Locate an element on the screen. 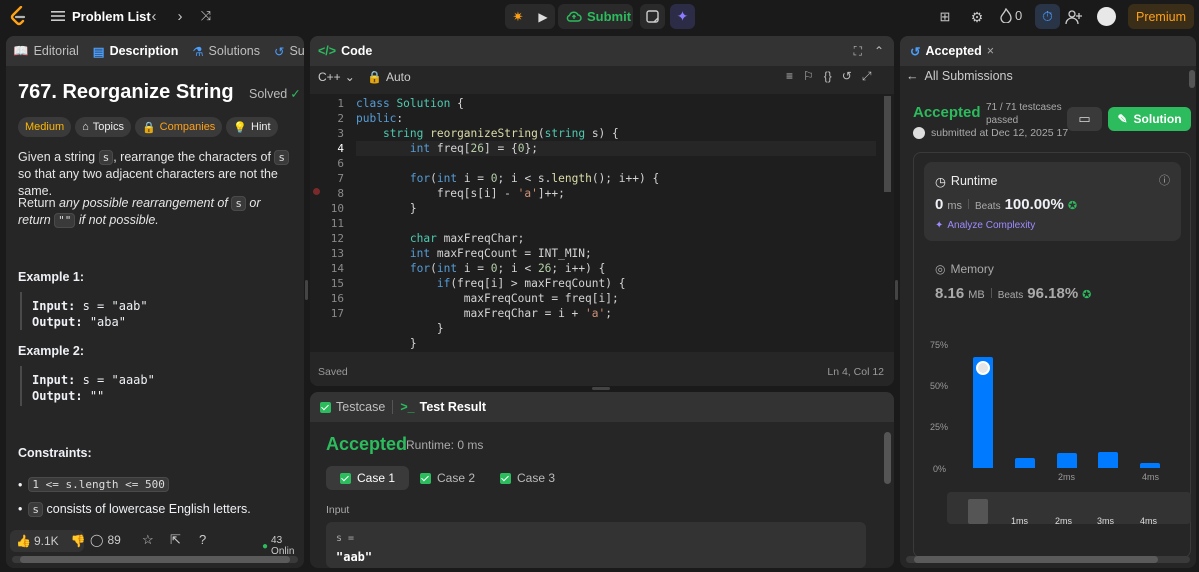  shuffle-icon: ⤨ is located at coordinates (206, 16).